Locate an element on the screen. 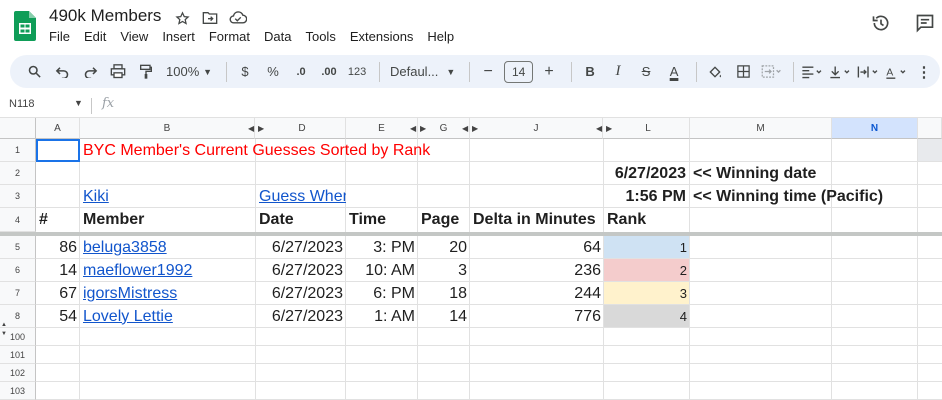 Image resolution: width=942 pixels, height=400 pixels. increase-decimals-button: .00 is located at coordinates (329, 72).